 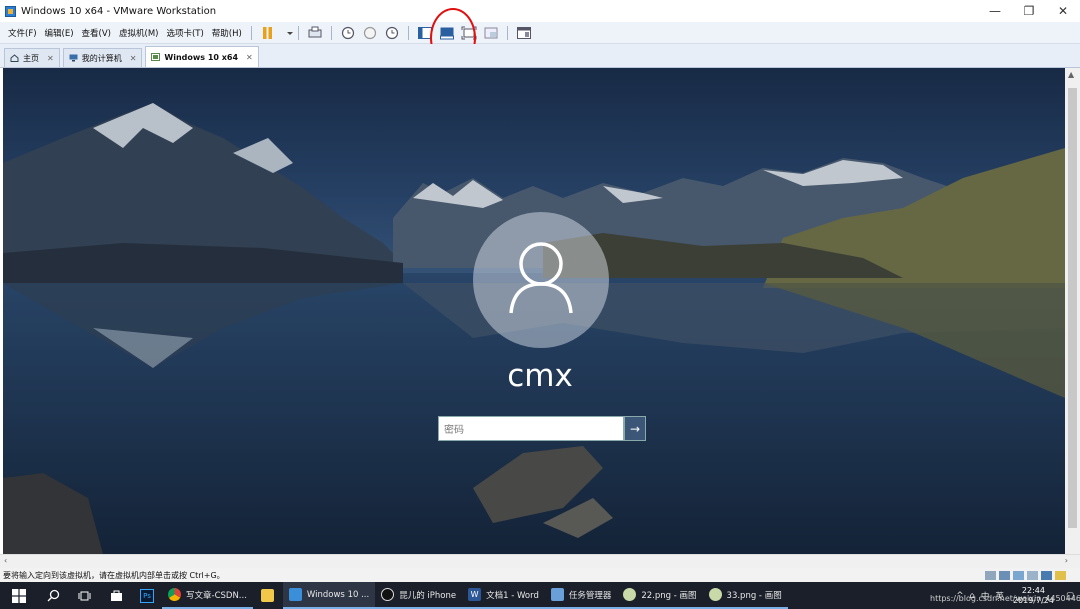 I want to click on store-icon, so click(x=116, y=595).